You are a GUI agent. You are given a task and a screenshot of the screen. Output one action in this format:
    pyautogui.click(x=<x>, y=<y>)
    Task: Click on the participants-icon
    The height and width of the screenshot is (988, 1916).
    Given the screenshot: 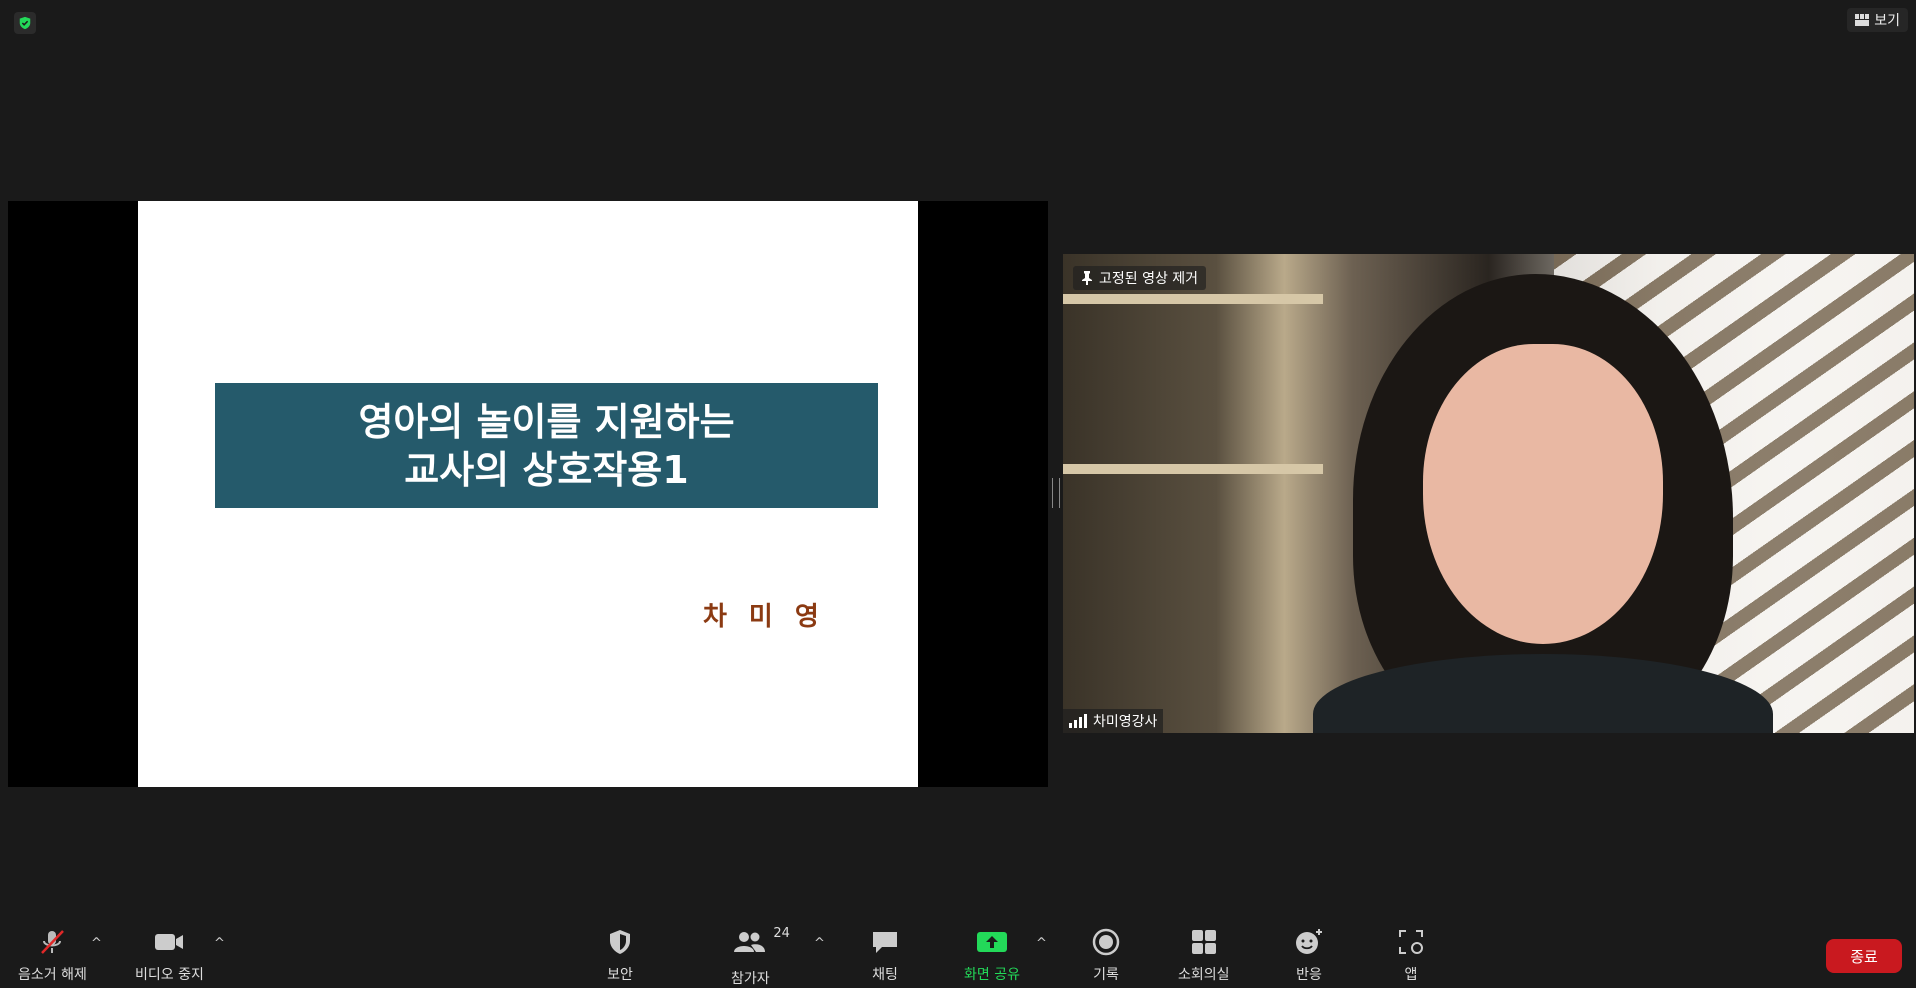 What is the action you would take?
    pyautogui.click(x=750, y=942)
    